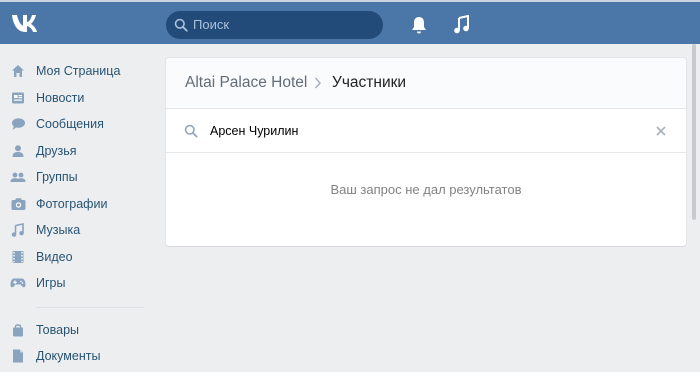 The width and height of the screenshot is (700, 372). What do you see at coordinates (18, 257) in the screenshot?
I see `film-icon` at bounding box center [18, 257].